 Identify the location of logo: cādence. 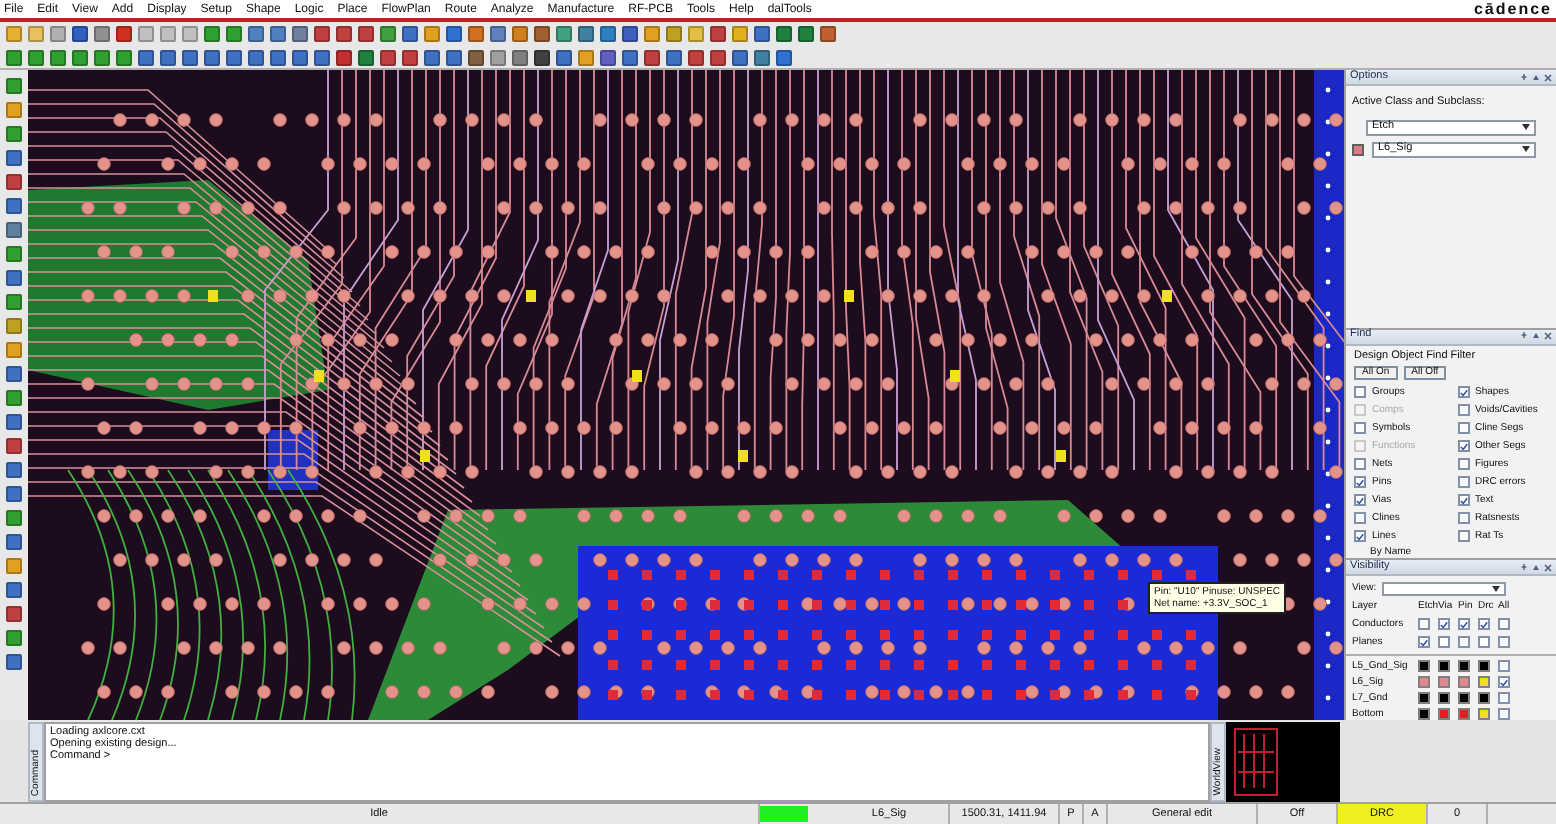
(1512, 9).